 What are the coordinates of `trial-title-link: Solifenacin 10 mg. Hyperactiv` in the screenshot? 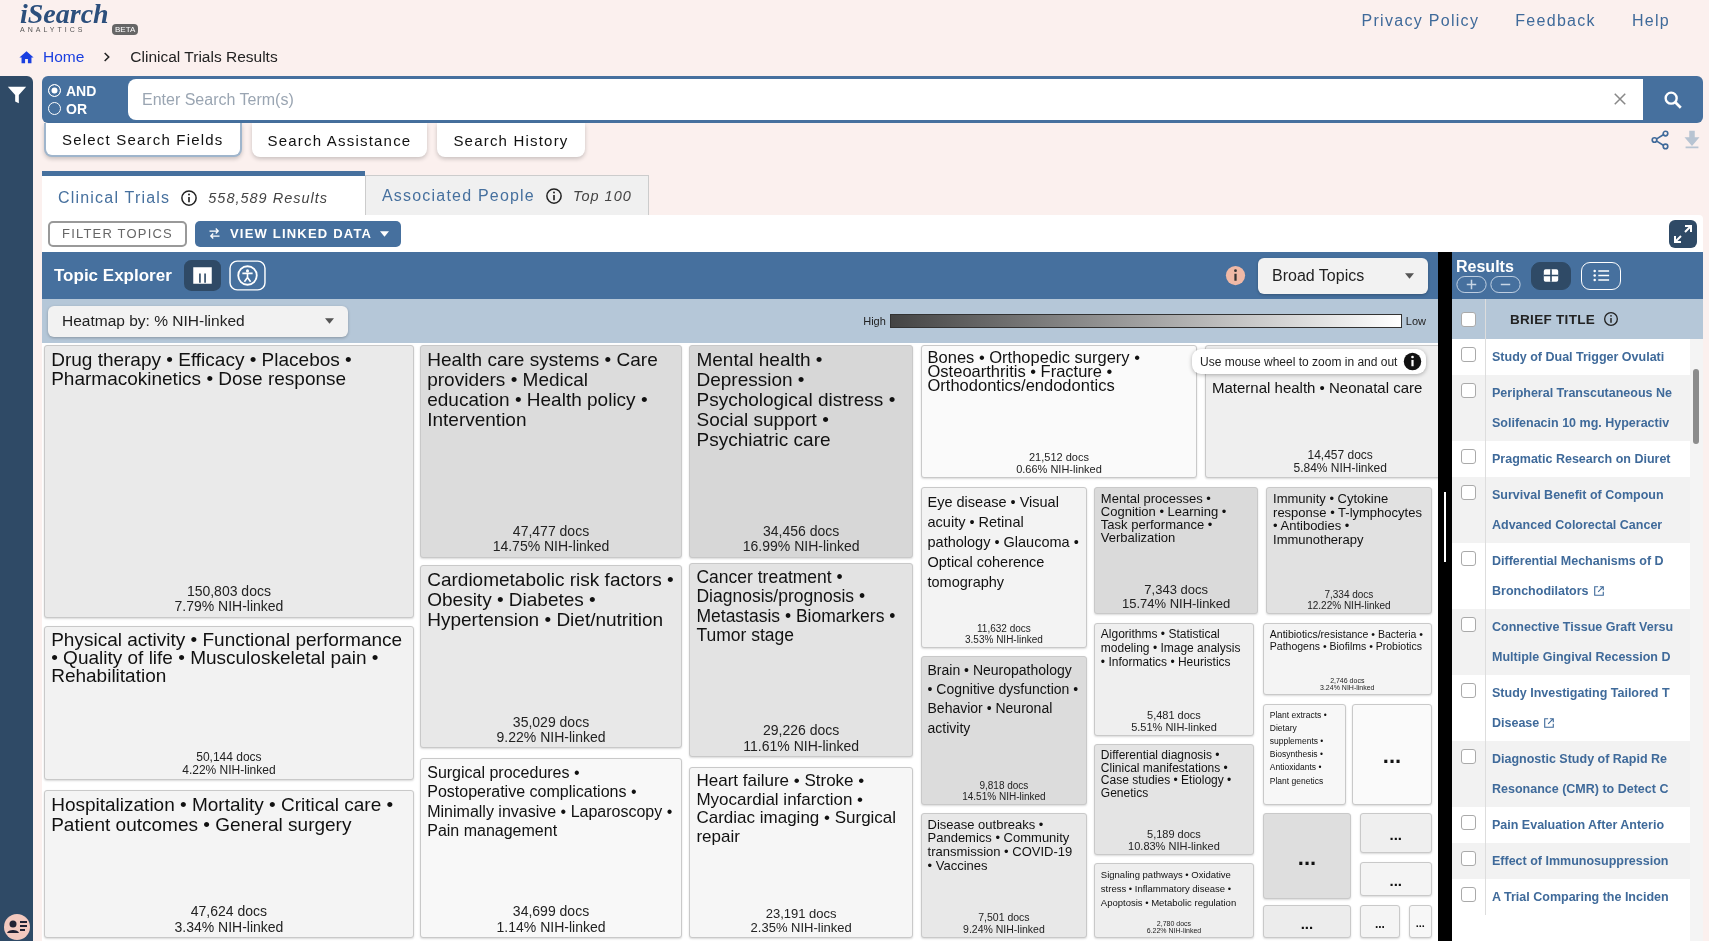 It's located at (1581, 423).